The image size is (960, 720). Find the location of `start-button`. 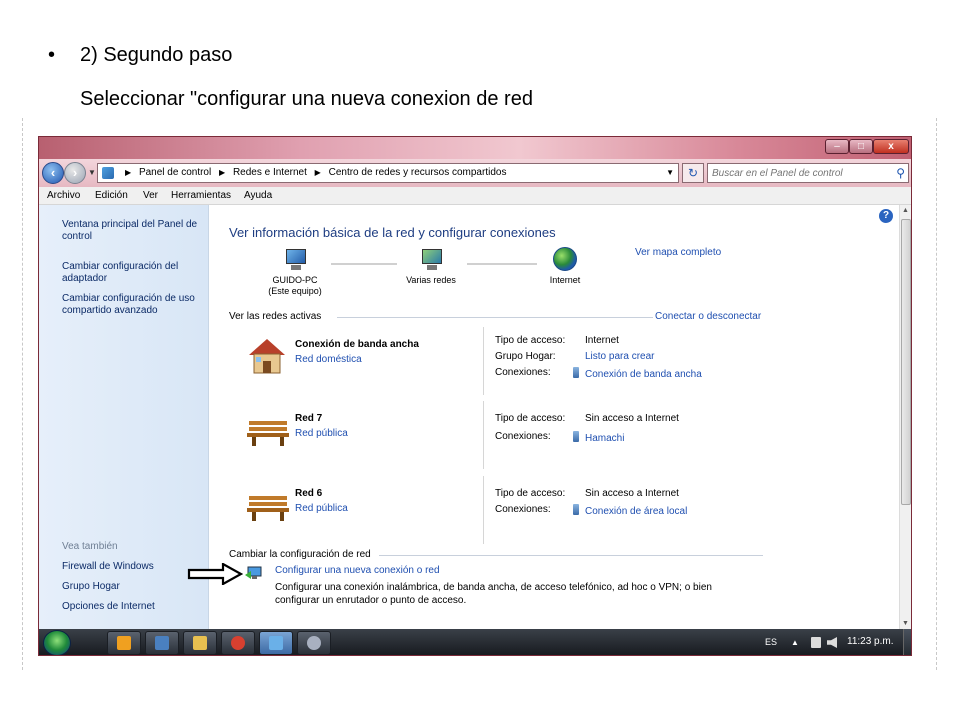

start-button is located at coordinates (57, 642).